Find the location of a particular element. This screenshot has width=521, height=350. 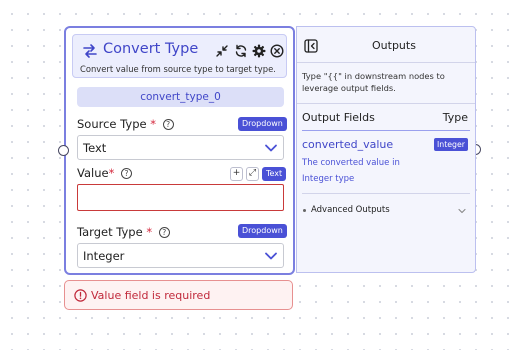

source-type-select: Text is located at coordinates (180, 147).